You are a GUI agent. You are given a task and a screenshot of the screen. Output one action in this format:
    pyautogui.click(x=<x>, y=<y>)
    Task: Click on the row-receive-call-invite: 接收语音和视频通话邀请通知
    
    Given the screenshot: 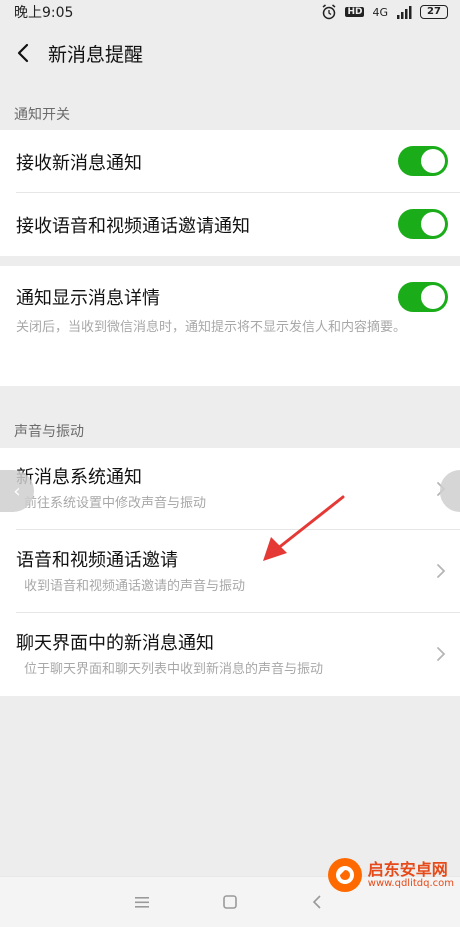 What is the action you would take?
    pyautogui.click(x=230, y=224)
    